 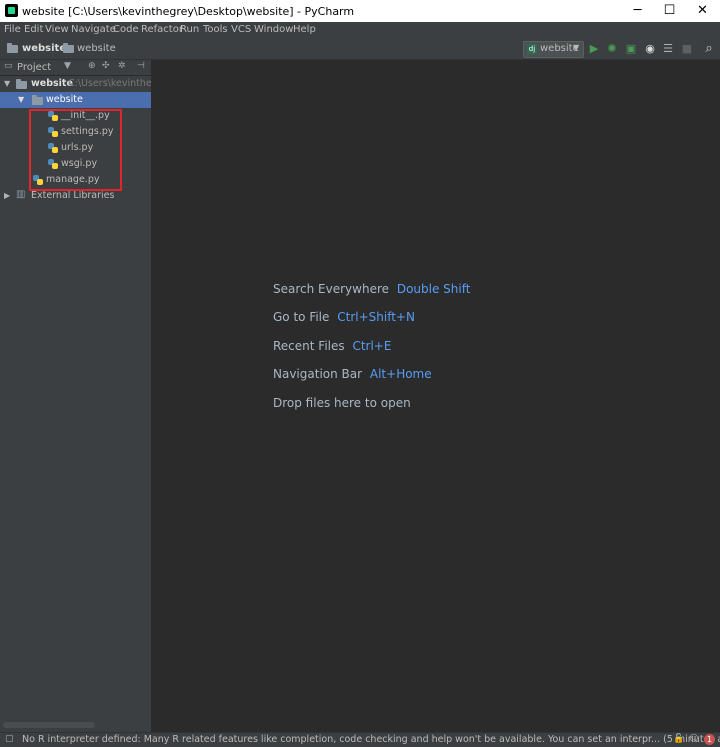 I want to click on lock-icon: 🔓, so click(x=678, y=739).